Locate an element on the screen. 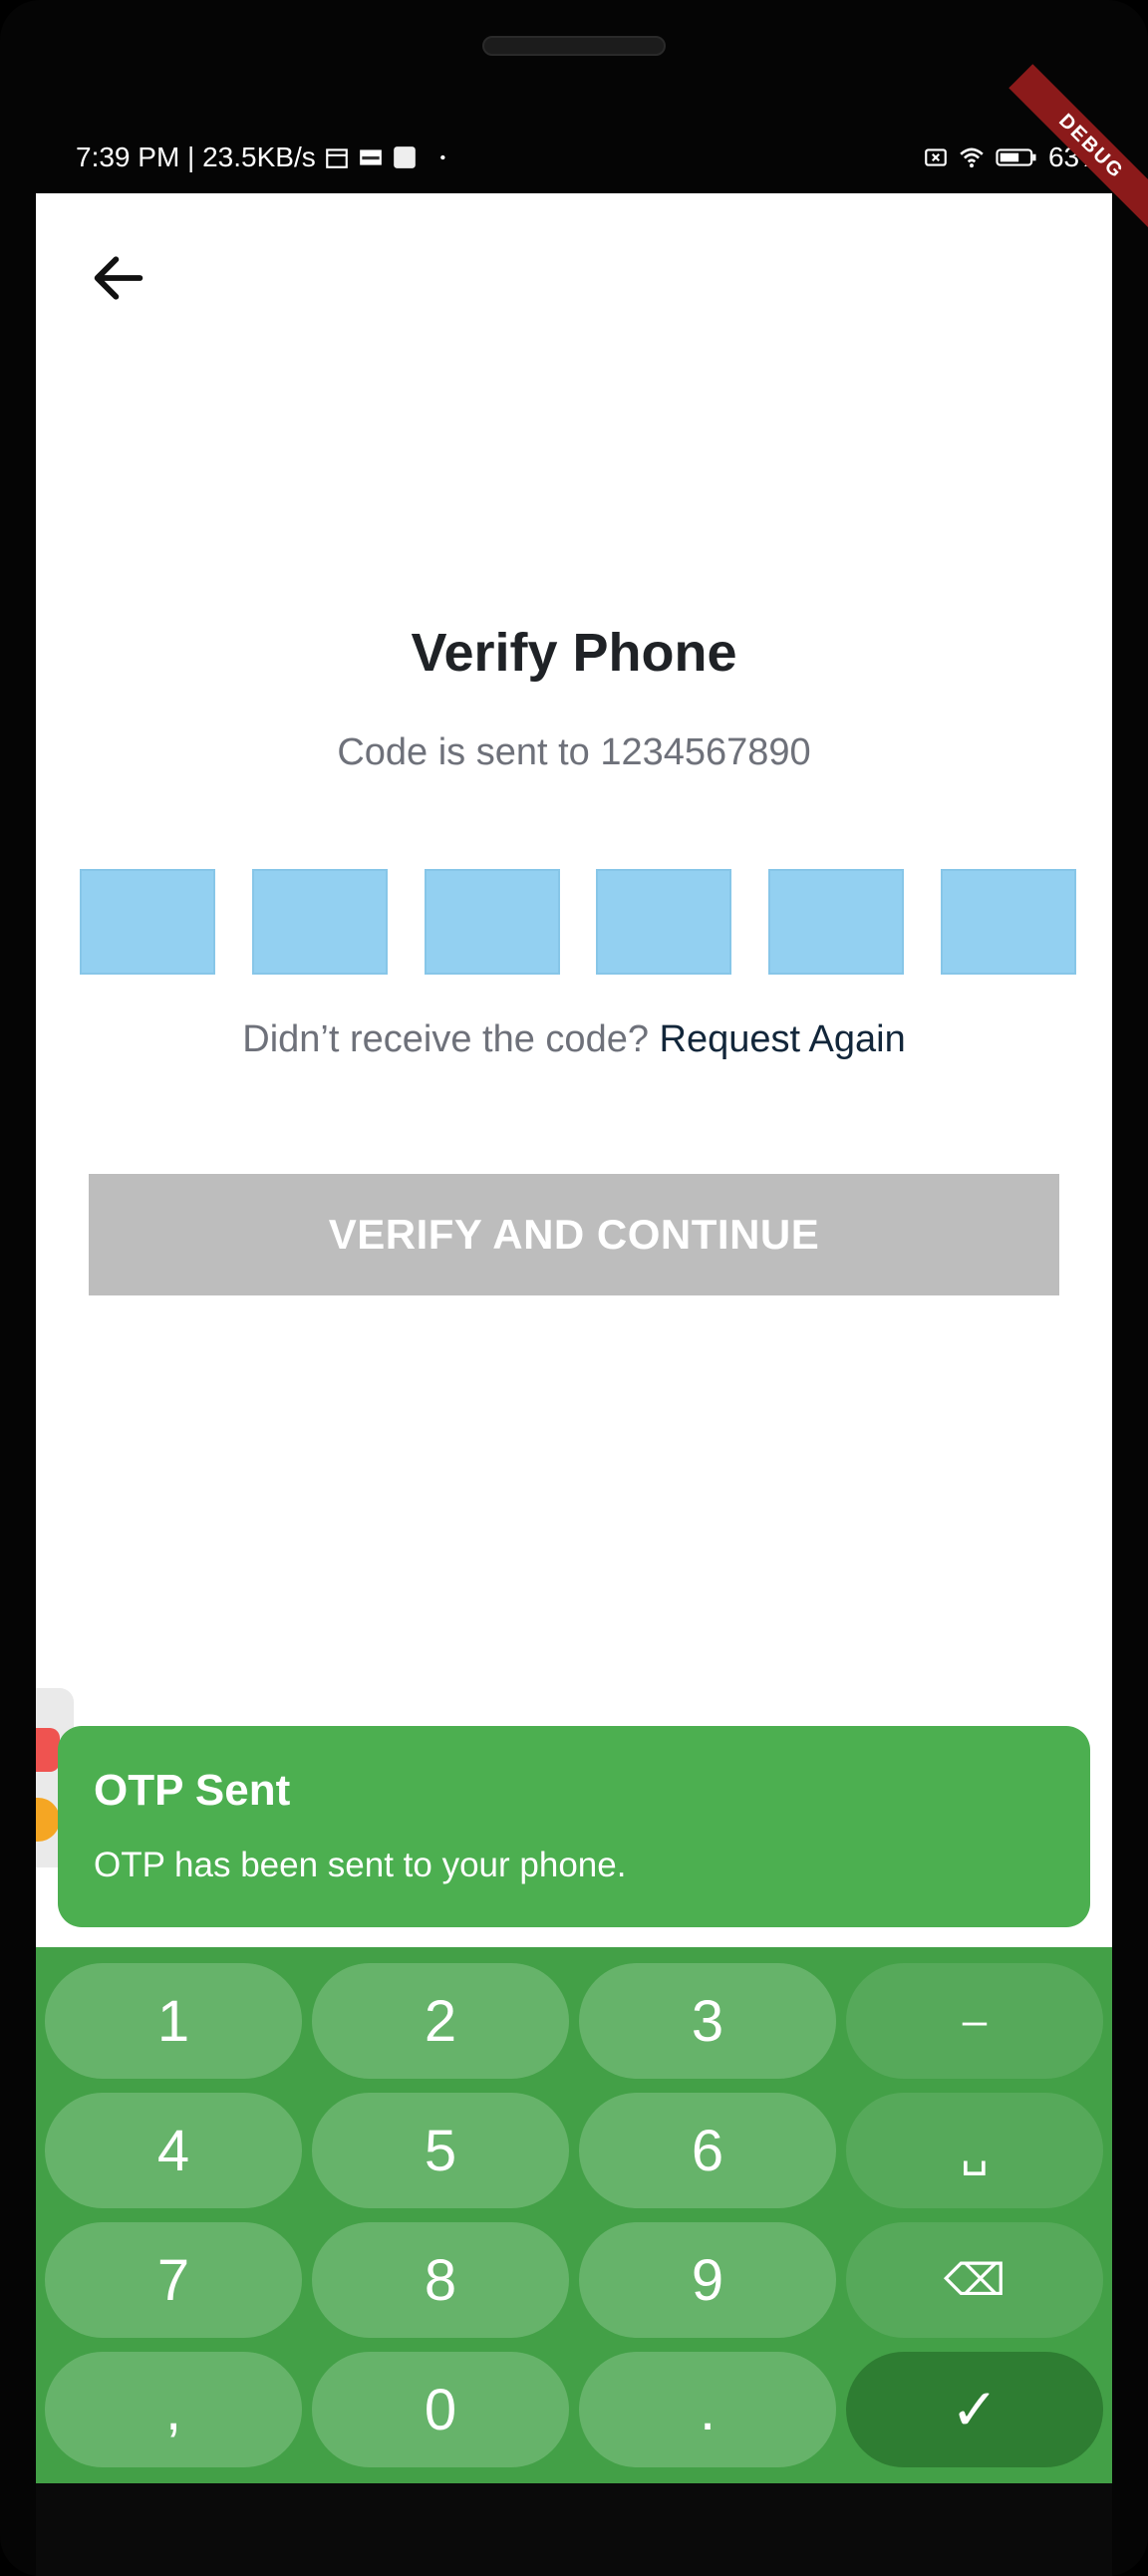 The height and width of the screenshot is (2576, 1148). page-title: Verify Phone is located at coordinates (574, 653).